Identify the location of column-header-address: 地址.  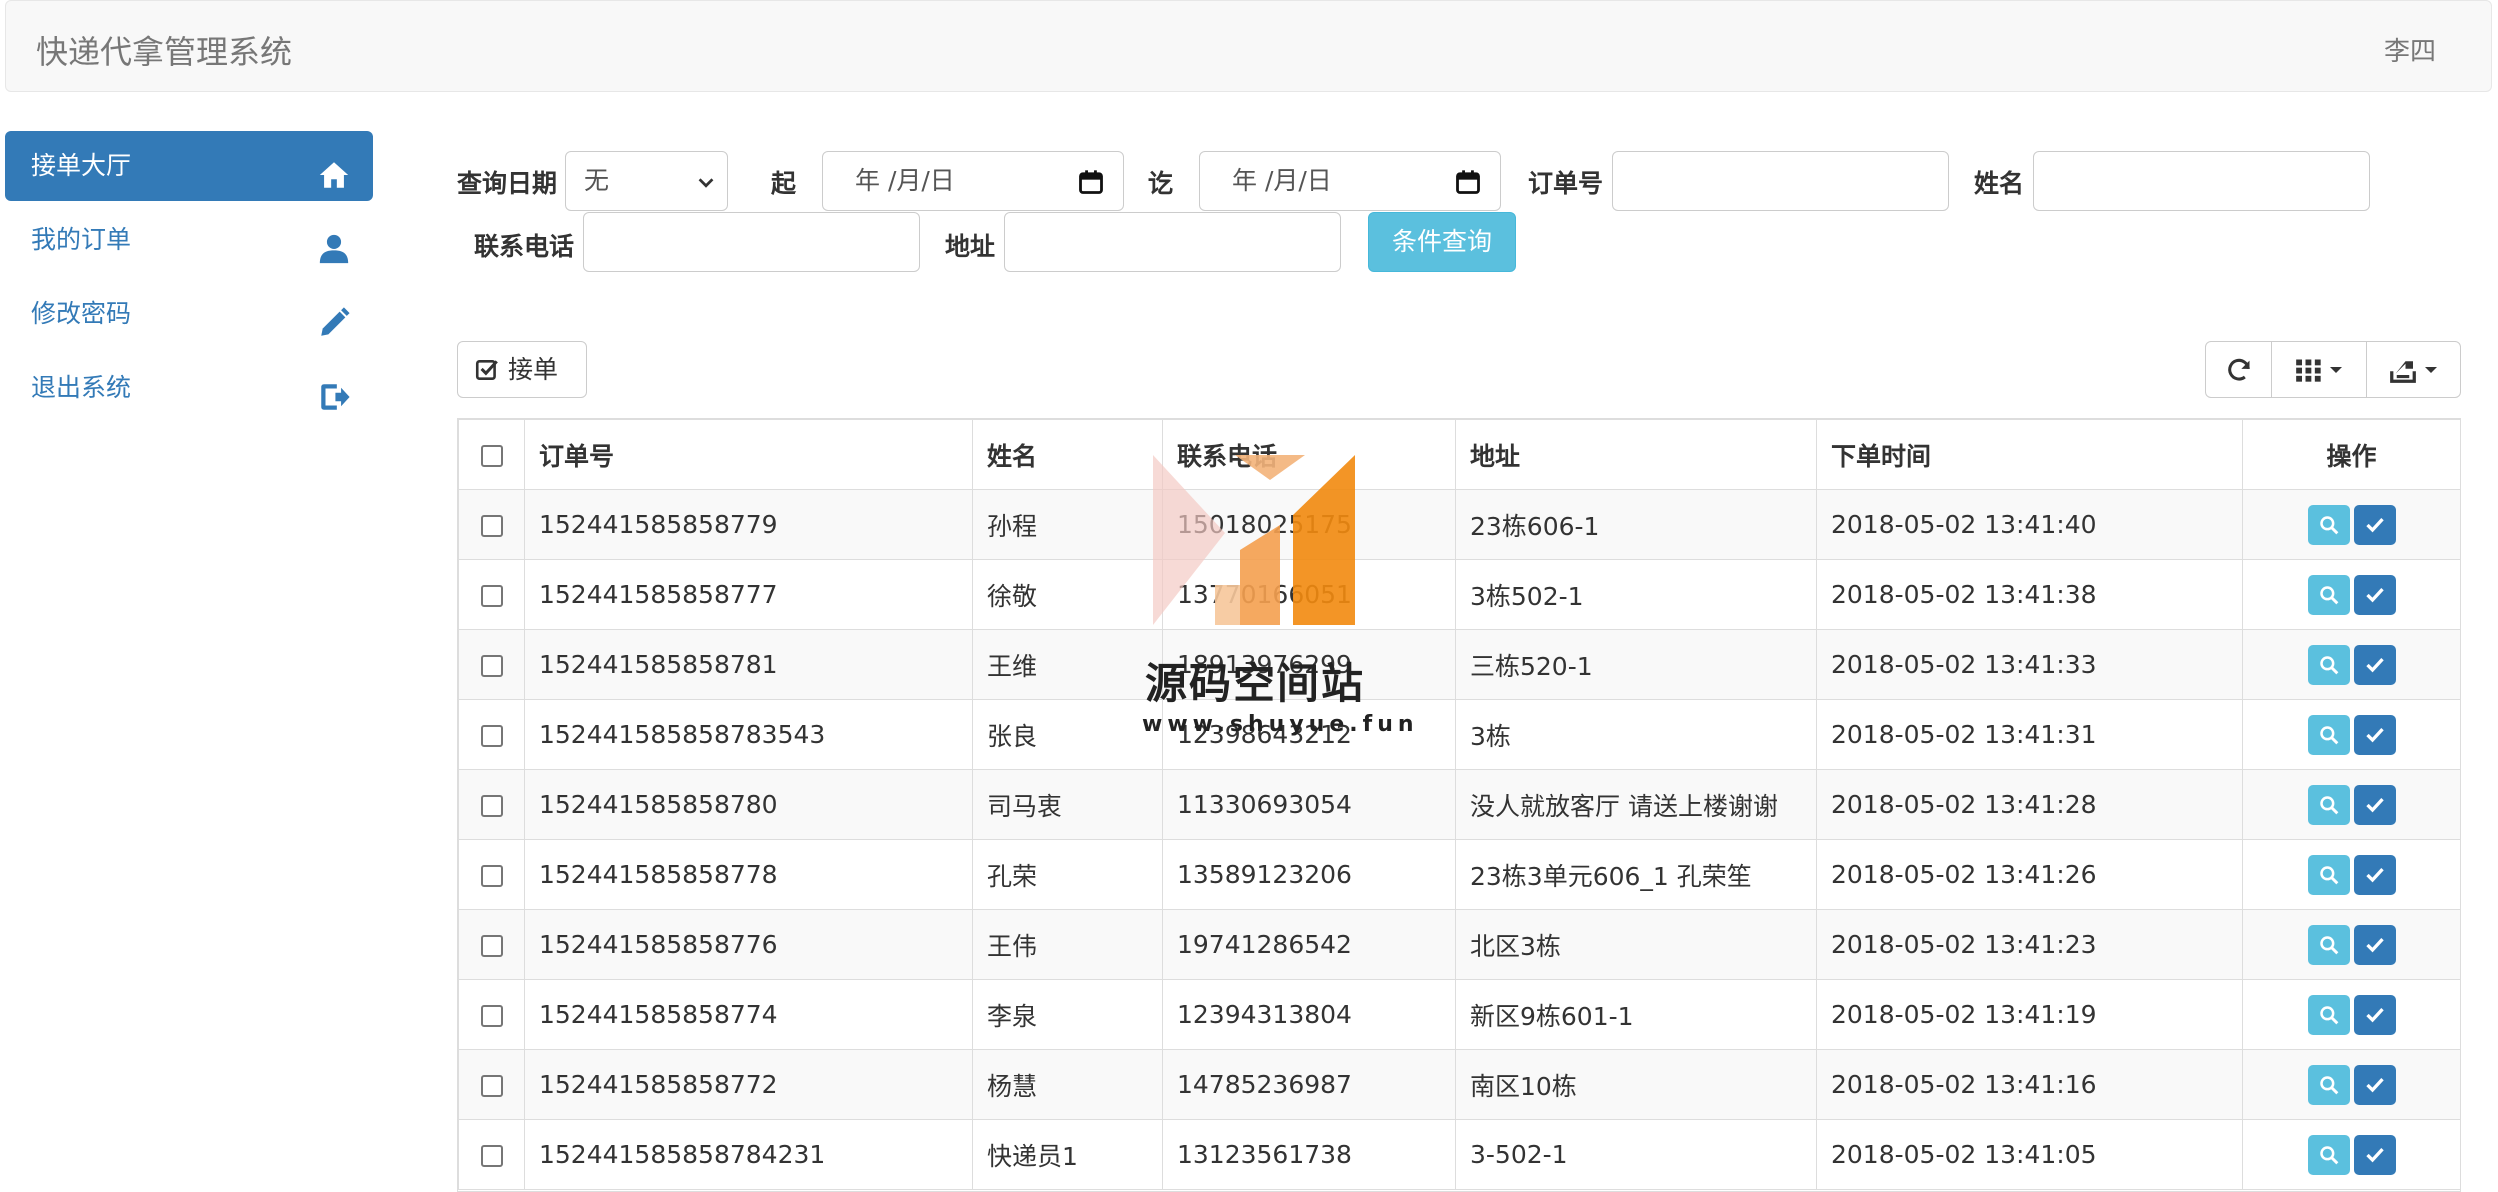
(1636, 454).